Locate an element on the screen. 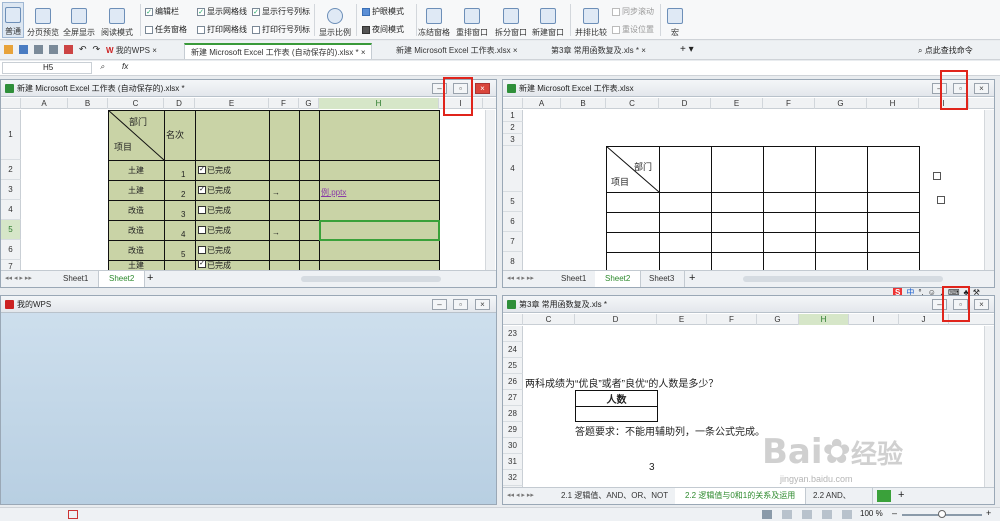  vertical-scrollbar is located at coordinates (490, 190).